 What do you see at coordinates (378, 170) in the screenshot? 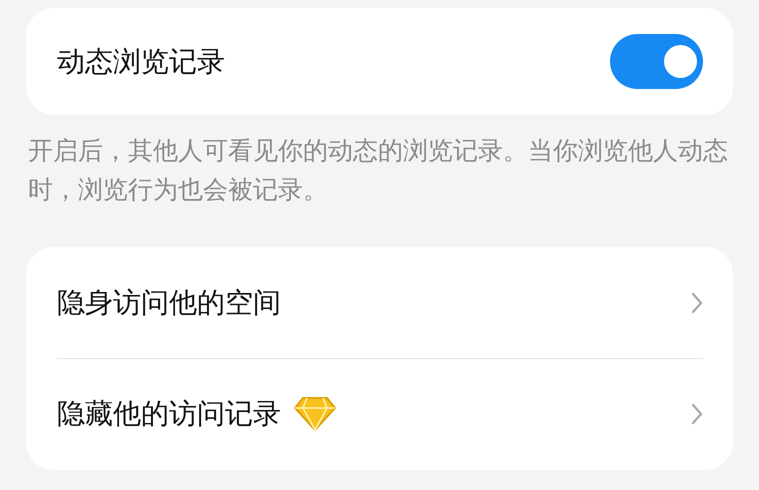
I see `description-text: 开启后，其他人可看见你的动态的浏览记录。当你浏览他人动态时，浏览行为也会被记录。` at bounding box center [378, 170].